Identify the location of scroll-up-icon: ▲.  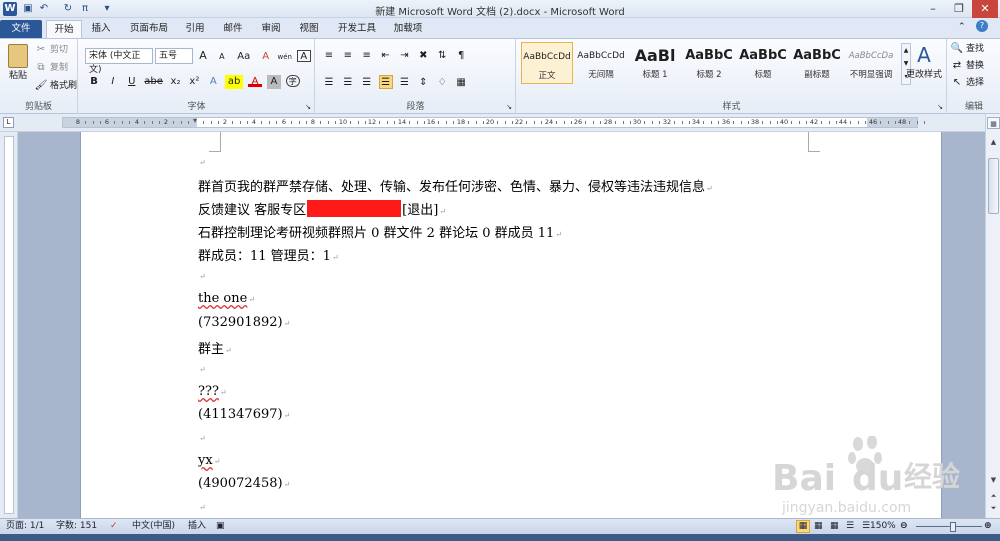
(993, 142).